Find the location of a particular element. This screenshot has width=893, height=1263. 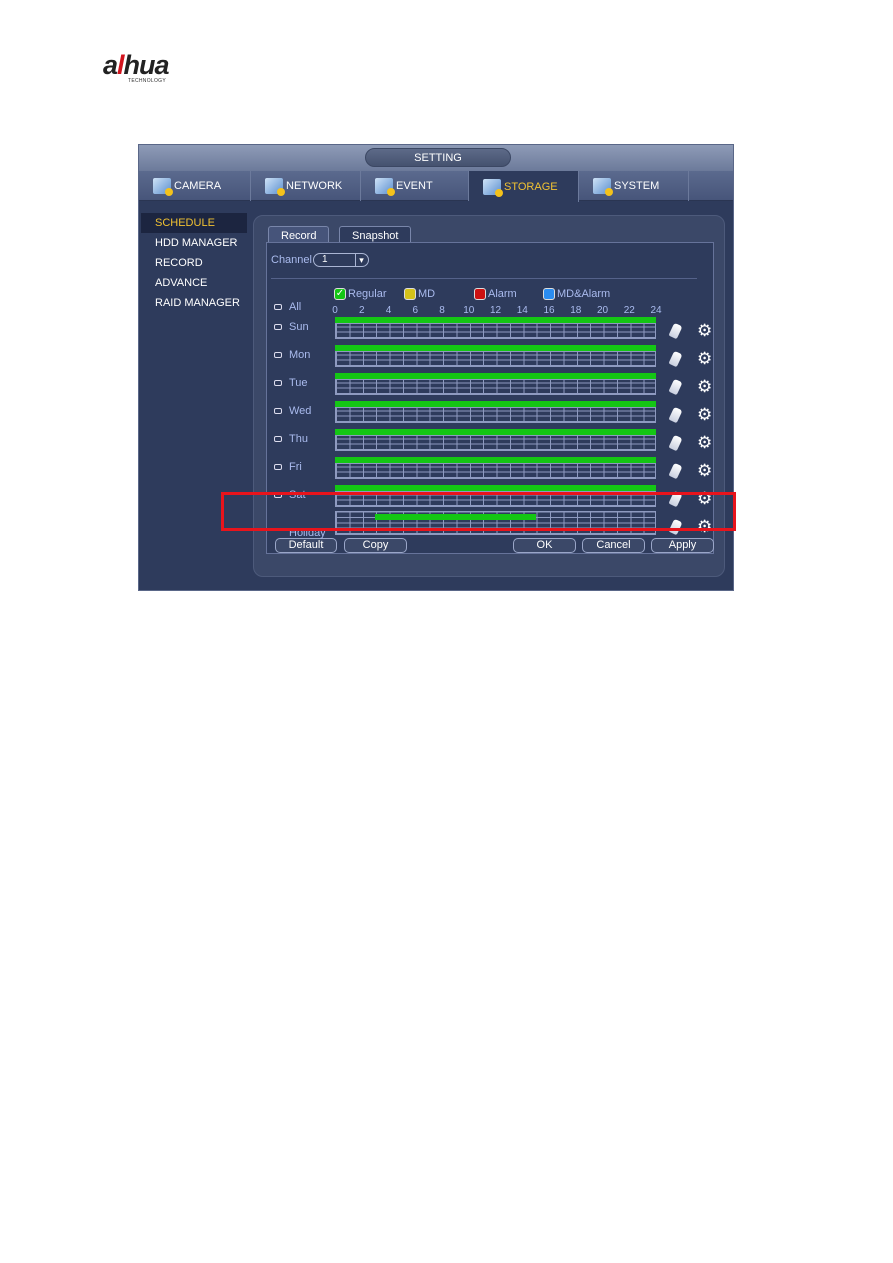

tab-storage: STORAGE is located at coordinates (524, 186).